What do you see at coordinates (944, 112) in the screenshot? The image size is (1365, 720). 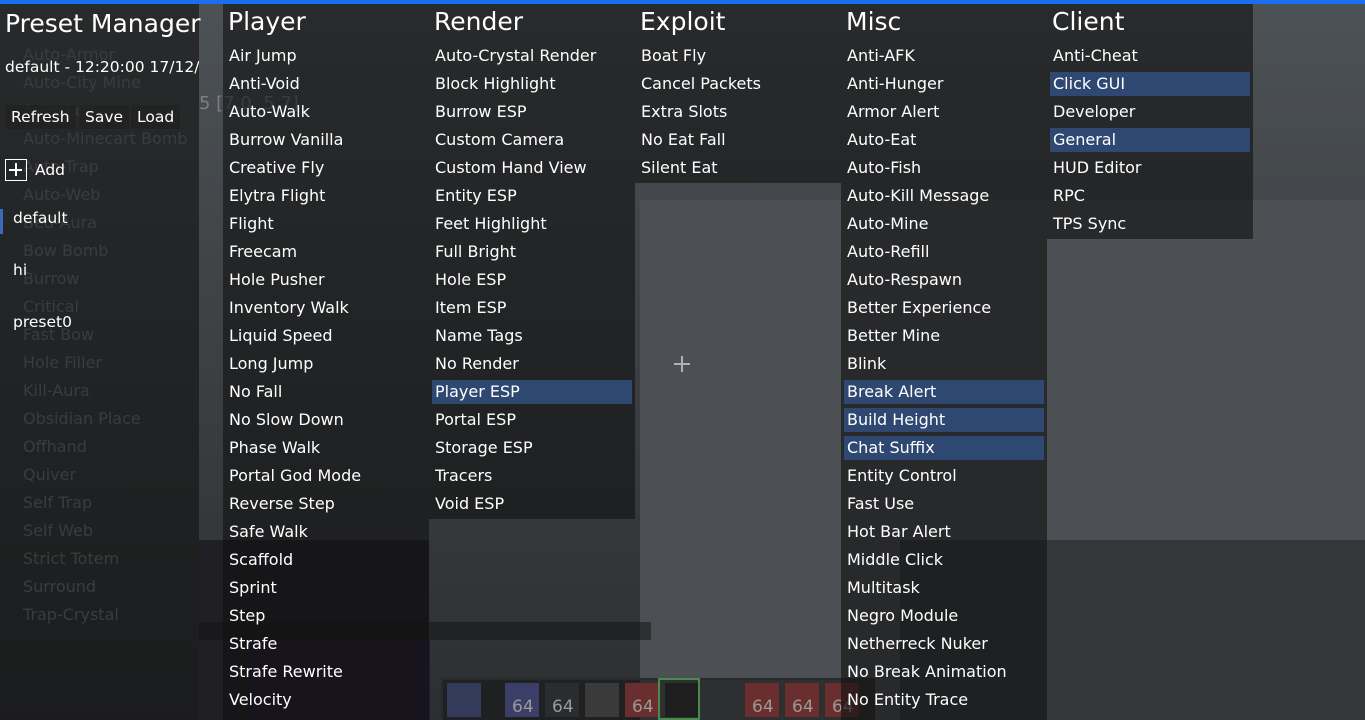 I see `module-item-armor-alert: Armor Alert` at bounding box center [944, 112].